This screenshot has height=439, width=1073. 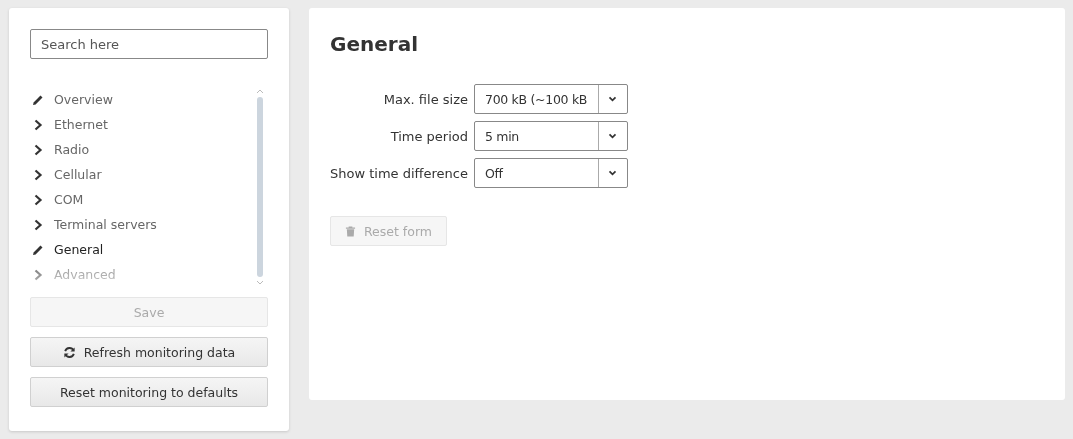 I want to click on page-title: General, so click(x=374, y=44).